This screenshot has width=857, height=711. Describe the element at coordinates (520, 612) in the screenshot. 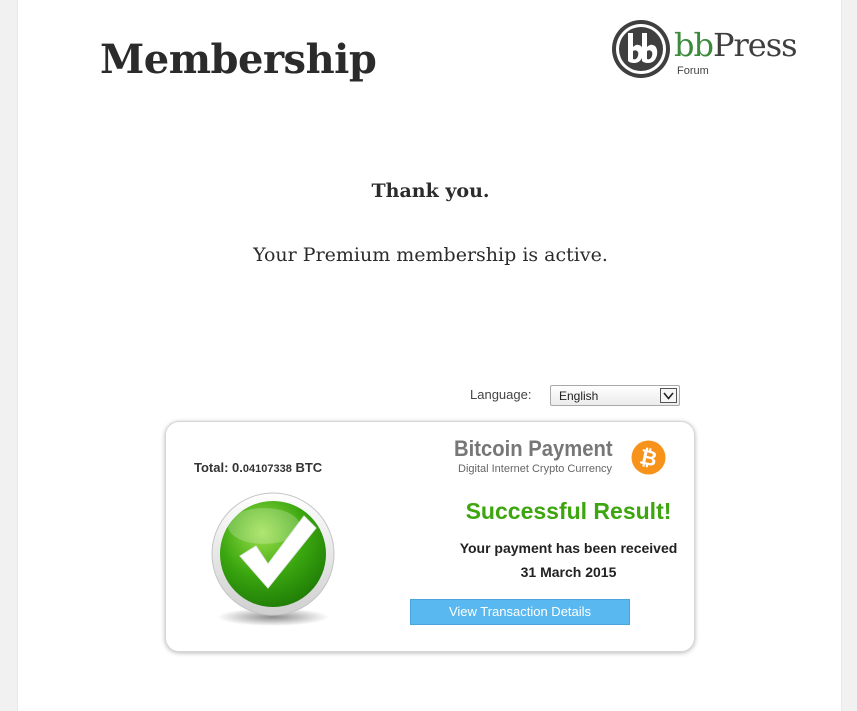

I see `view-transaction-details-button: View Transaction Details` at that location.